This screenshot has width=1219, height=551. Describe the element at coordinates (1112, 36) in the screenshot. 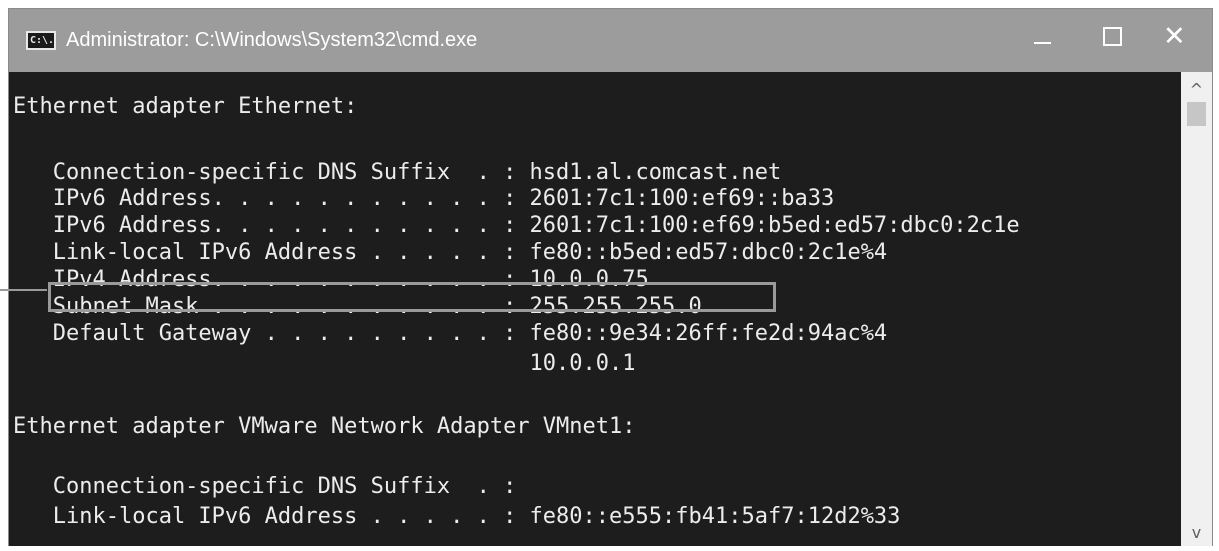

I see `maximize-icon` at that location.